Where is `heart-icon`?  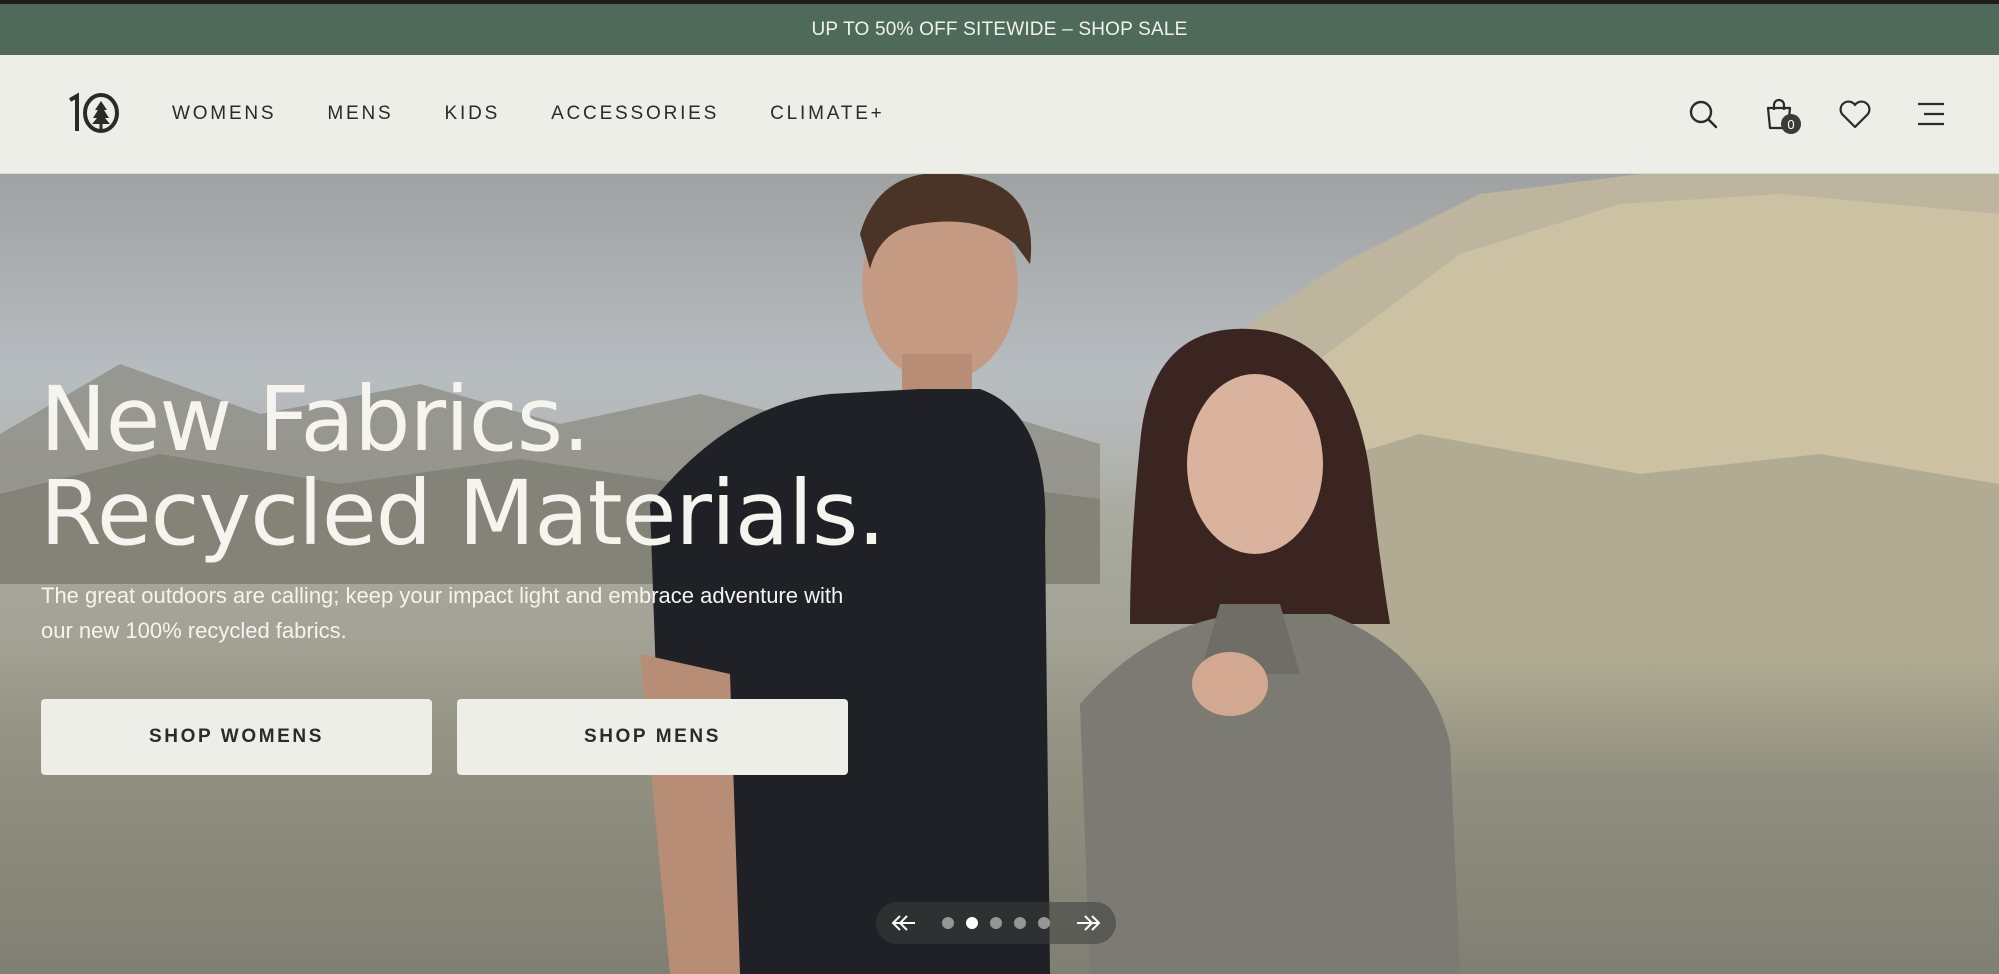
heart-icon is located at coordinates (1855, 114).